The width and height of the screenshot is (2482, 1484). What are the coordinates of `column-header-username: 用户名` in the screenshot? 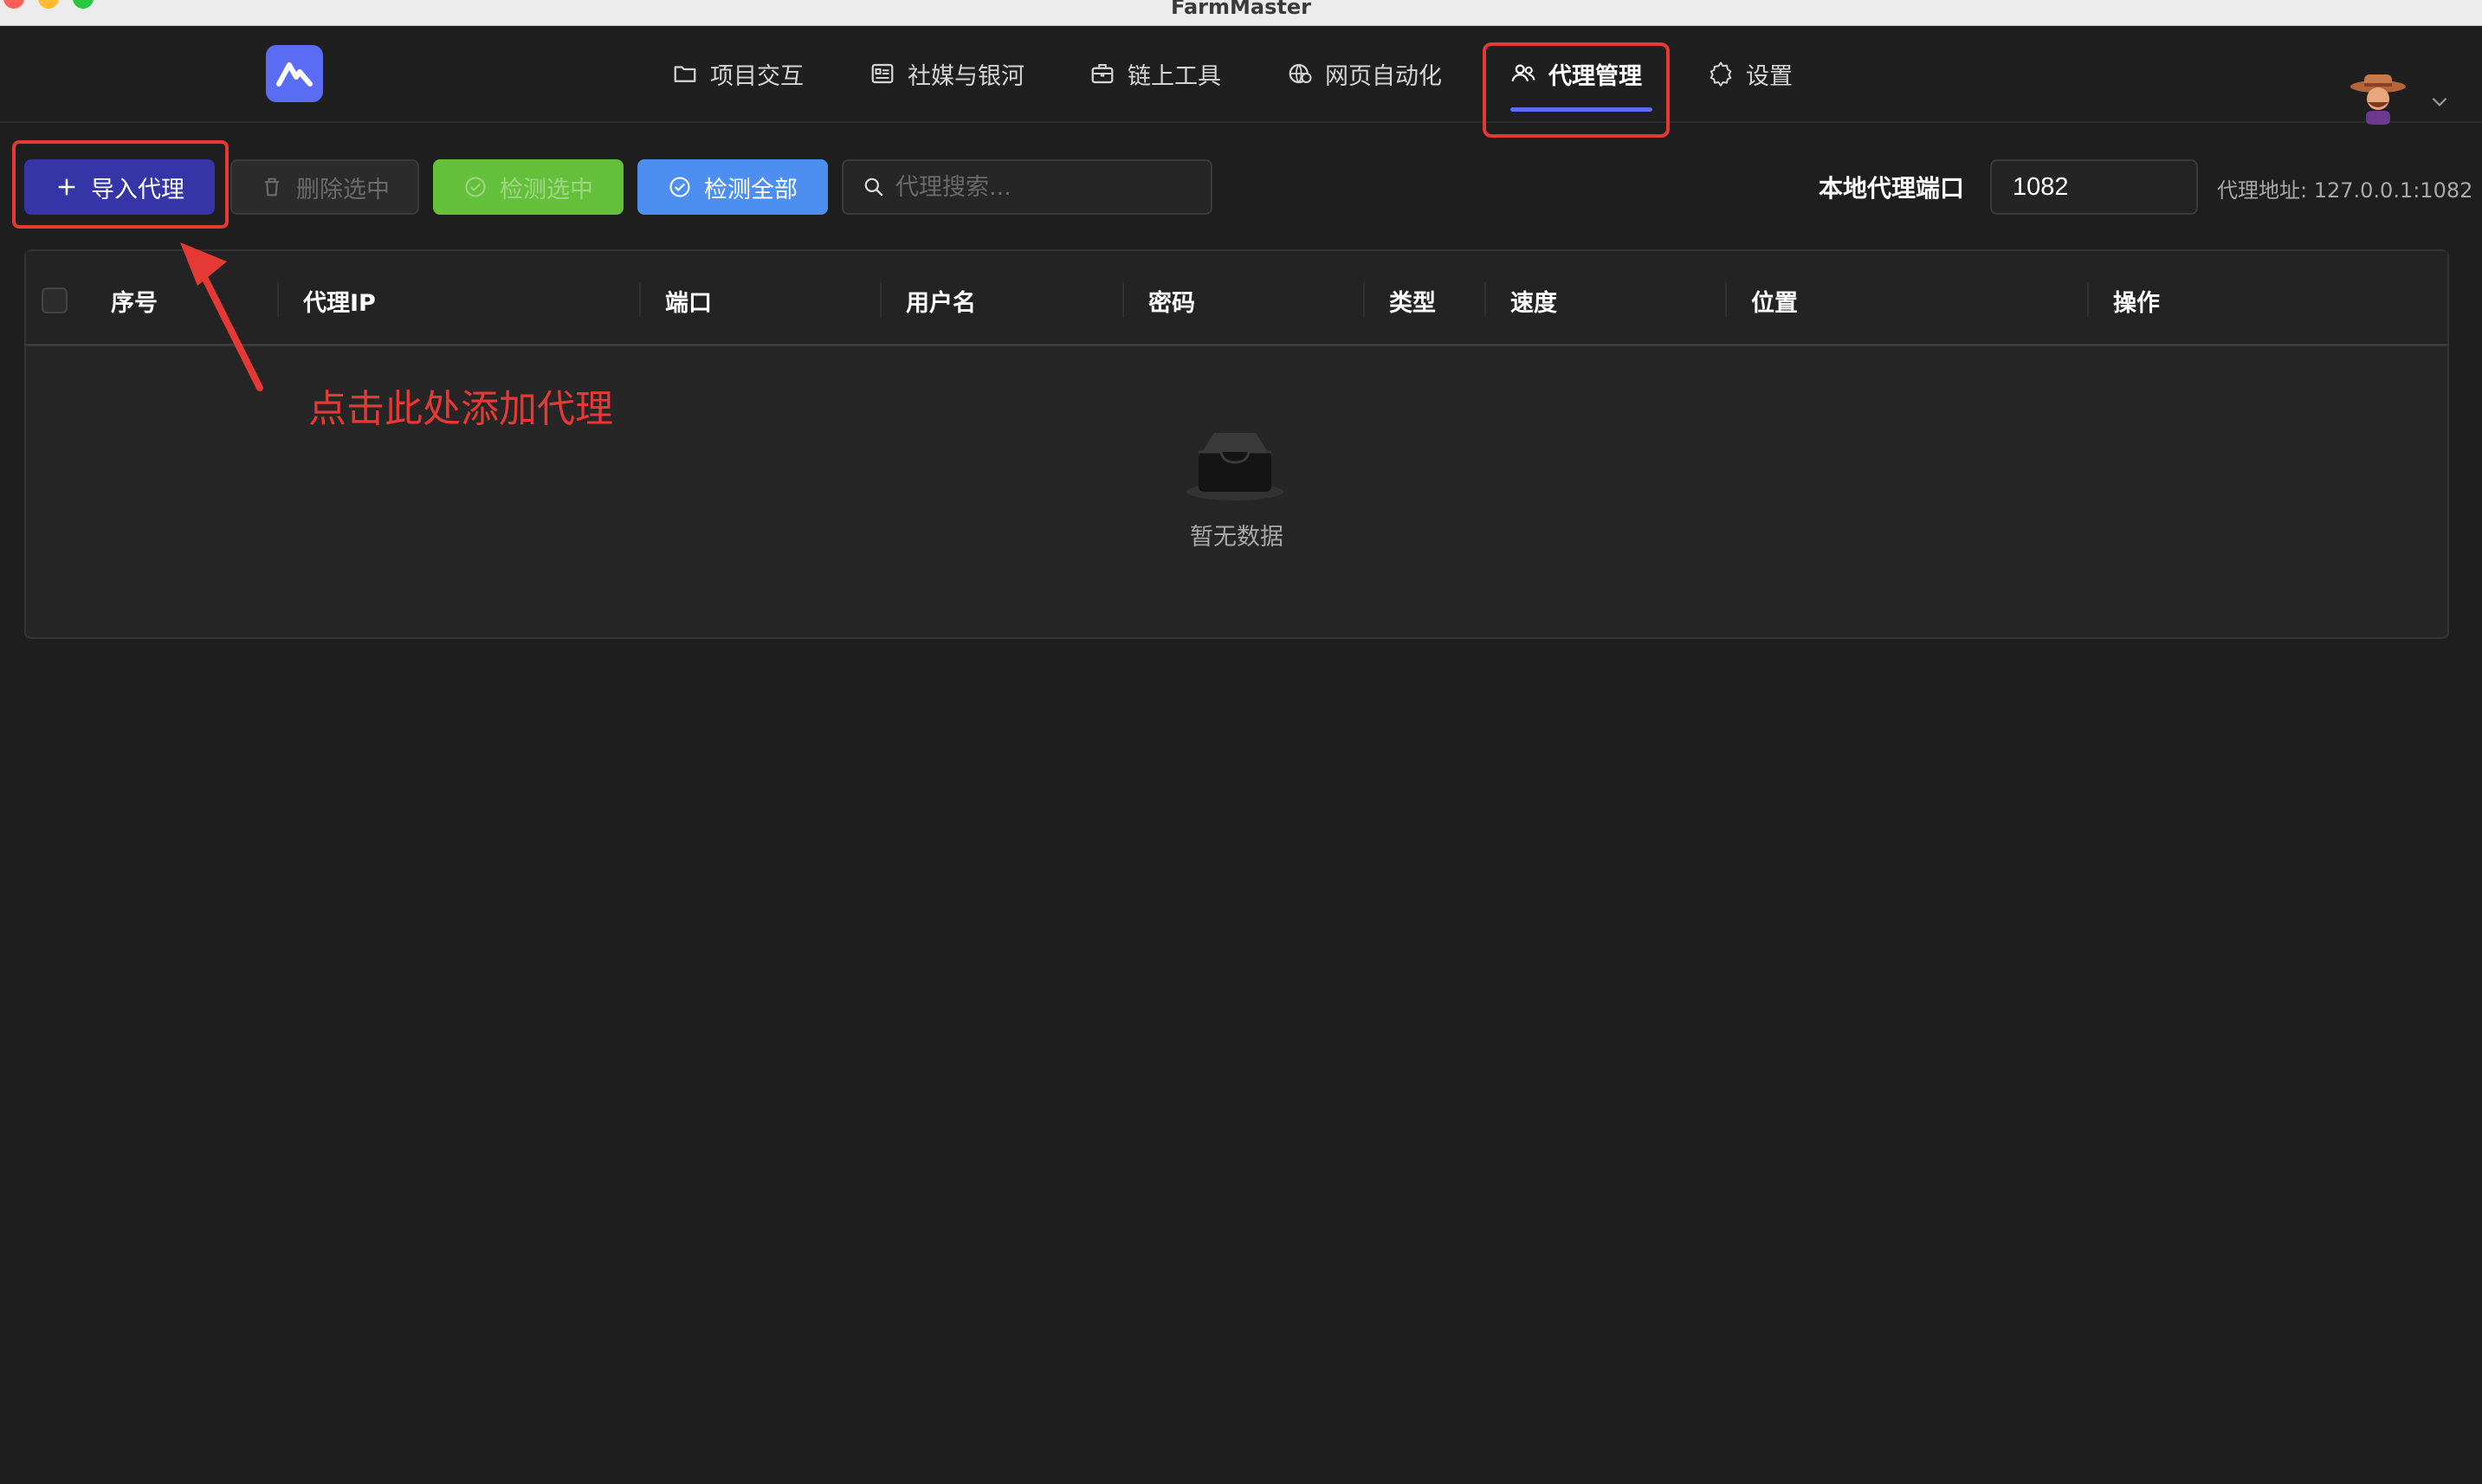 It's located at (941, 301).